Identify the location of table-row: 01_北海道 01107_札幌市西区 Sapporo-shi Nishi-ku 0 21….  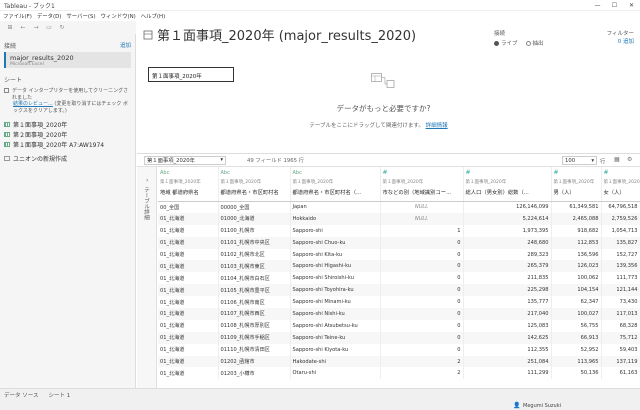
(399, 314).